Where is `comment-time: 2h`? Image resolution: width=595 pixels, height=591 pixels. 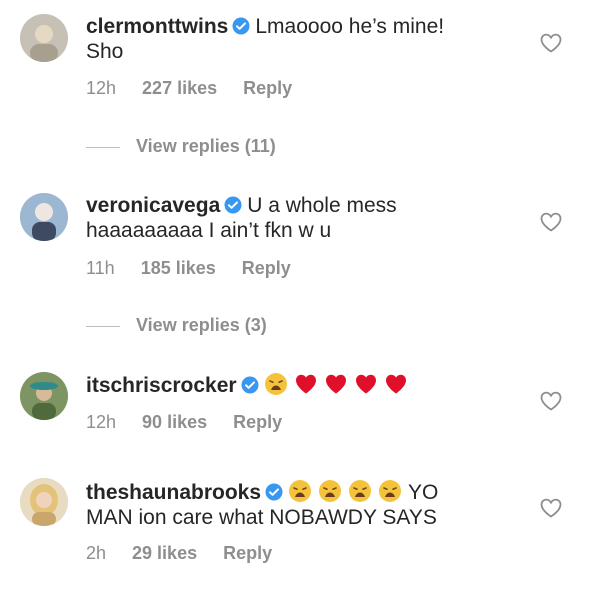
comment-time: 2h is located at coordinates (96, 553).